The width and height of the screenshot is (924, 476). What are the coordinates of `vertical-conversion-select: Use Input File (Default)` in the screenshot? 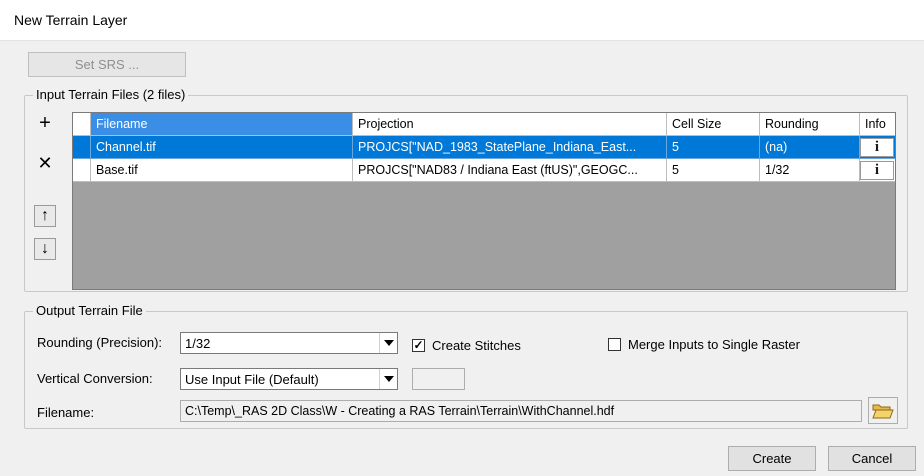 It's located at (289, 379).